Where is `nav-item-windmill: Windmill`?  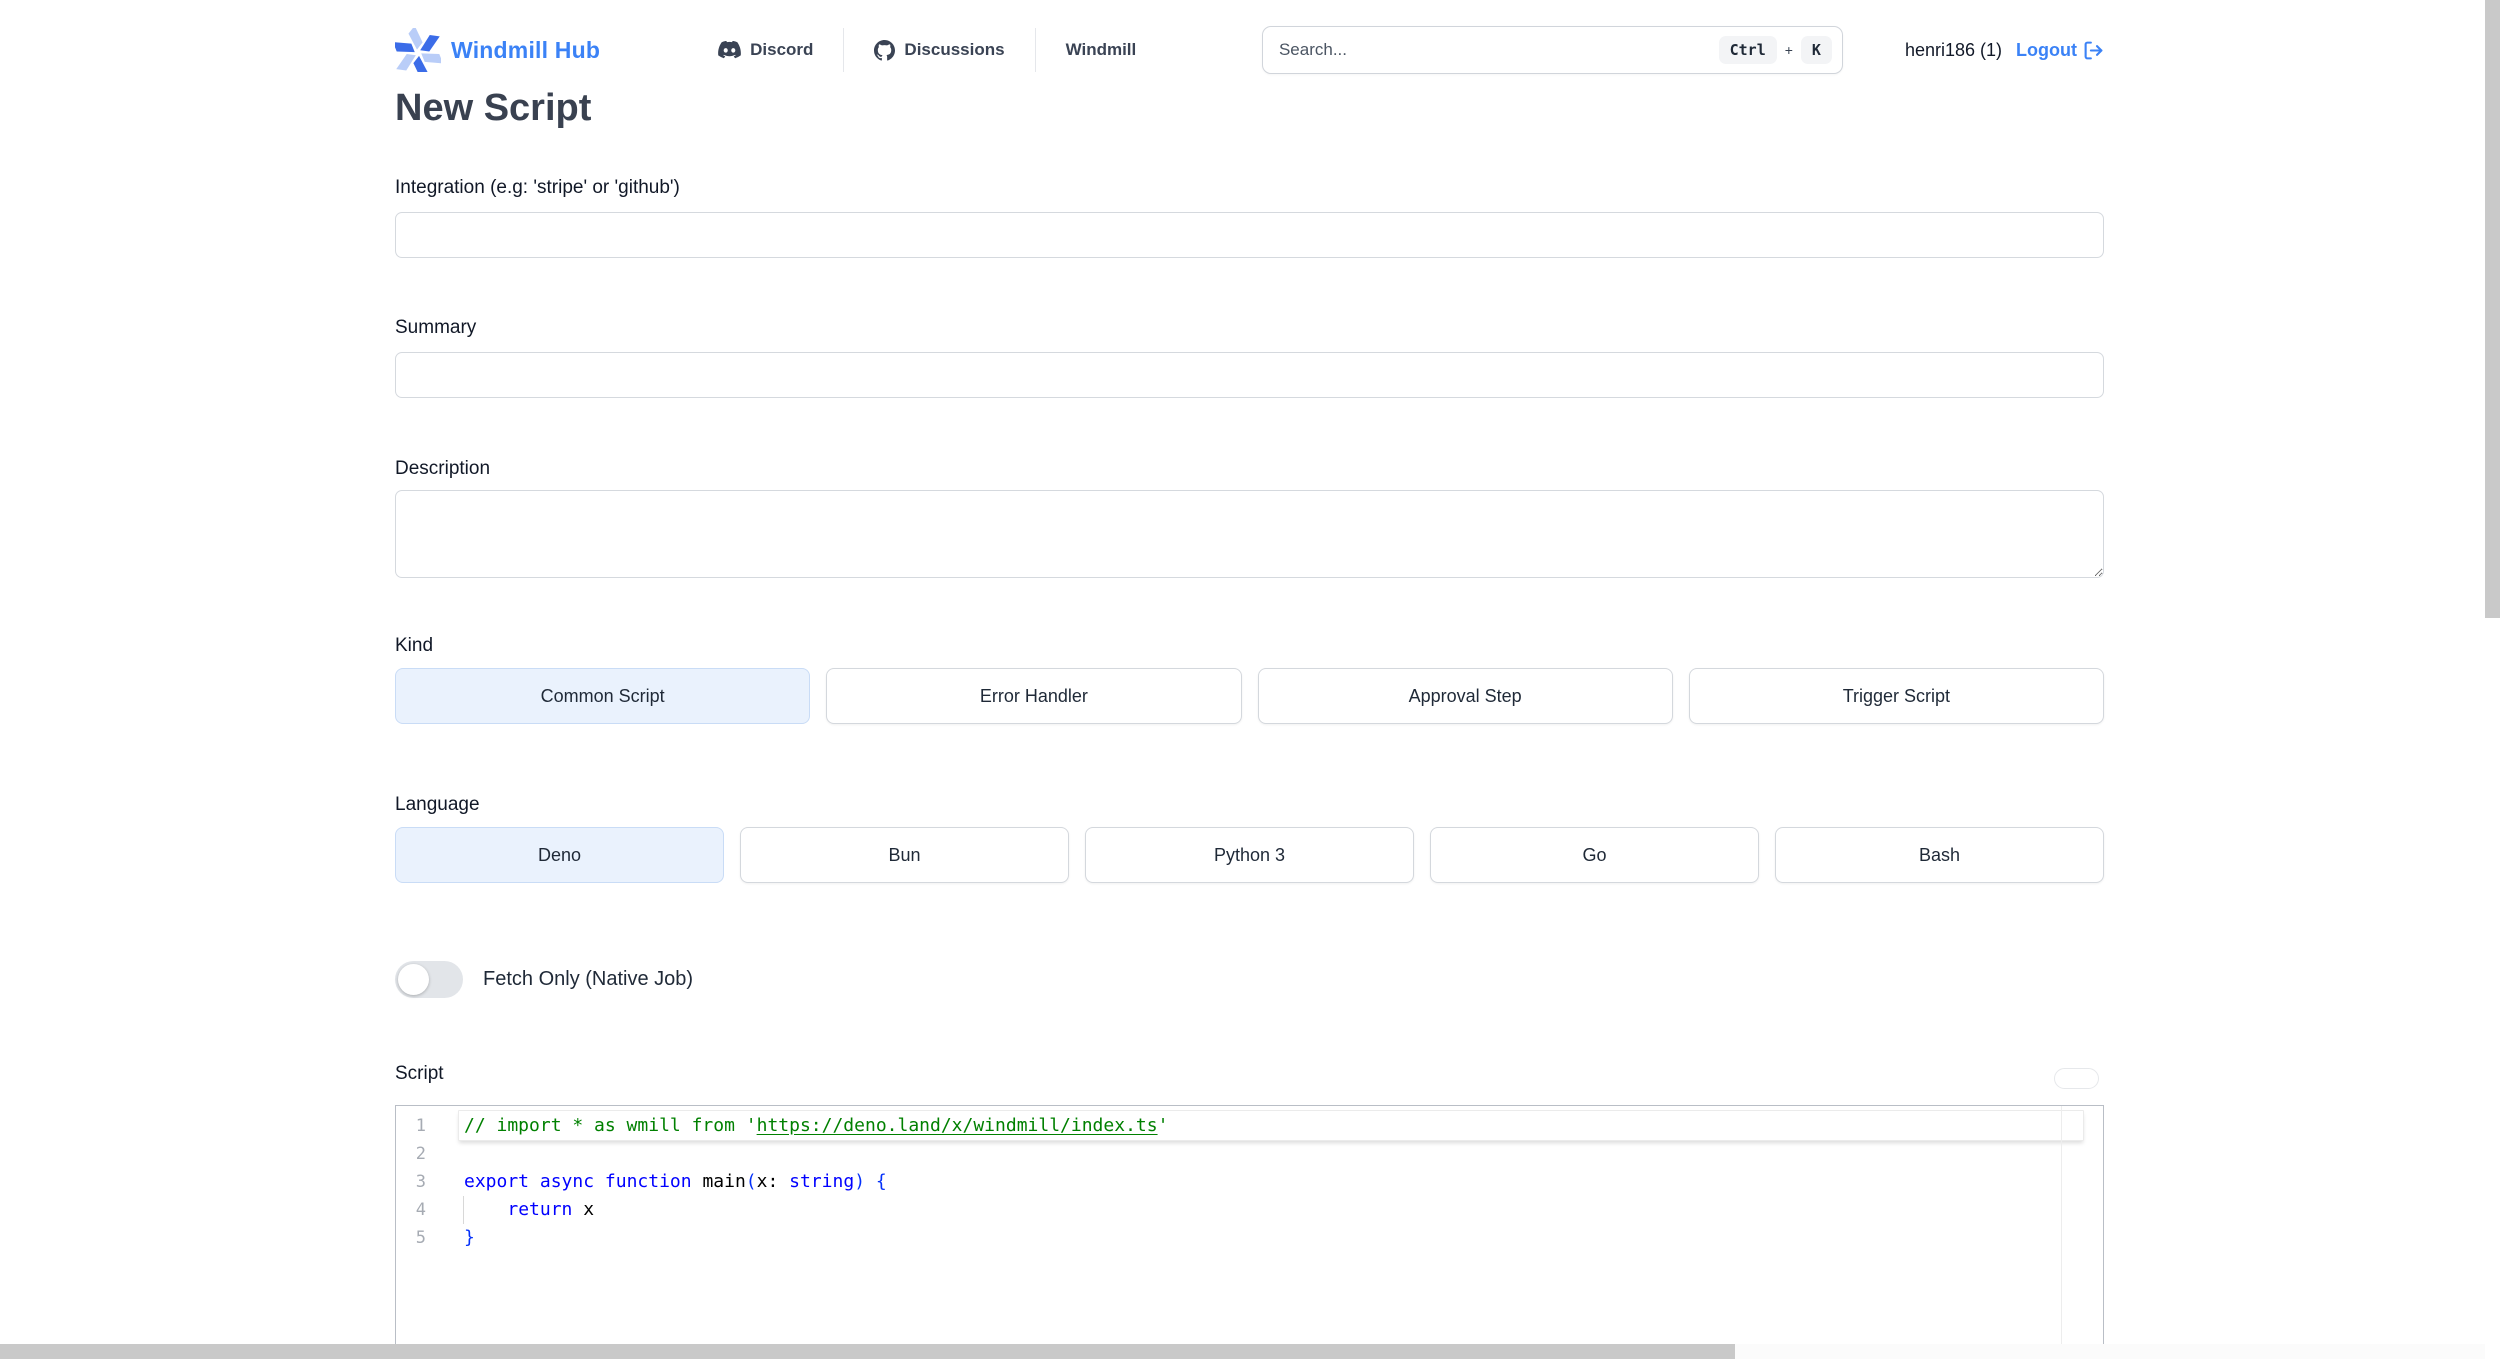 nav-item-windmill: Windmill is located at coordinates (1101, 50).